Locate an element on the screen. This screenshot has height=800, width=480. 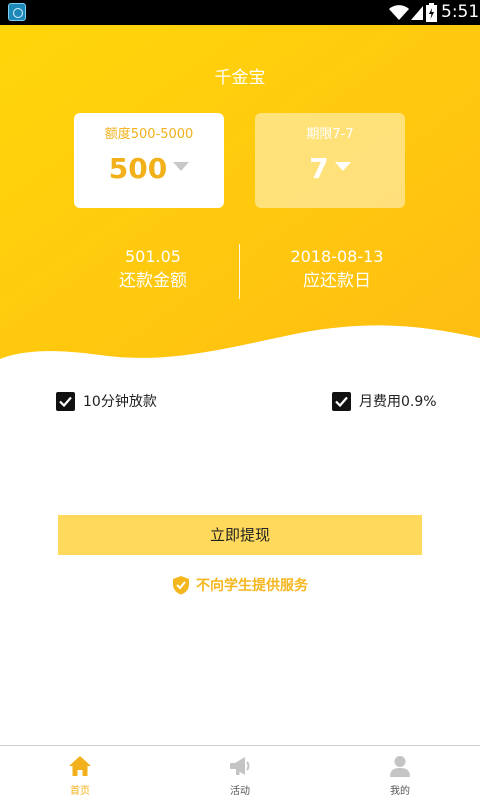
signal-icon is located at coordinates (417, 13).